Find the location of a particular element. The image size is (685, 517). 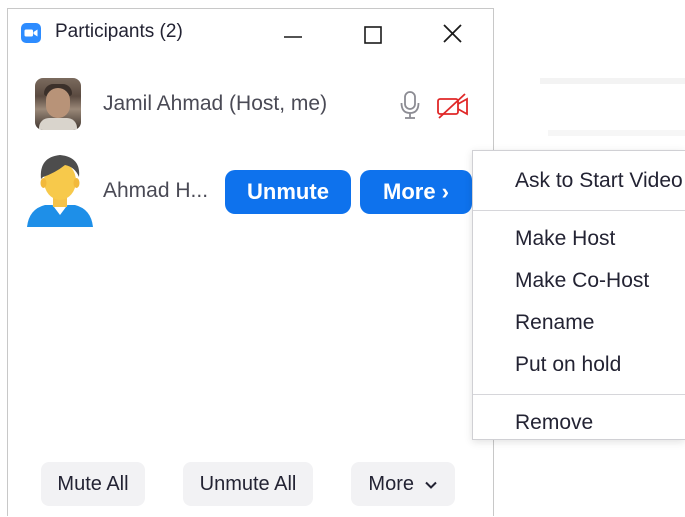

menu-item-make-host: Make Host is located at coordinates (565, 239).